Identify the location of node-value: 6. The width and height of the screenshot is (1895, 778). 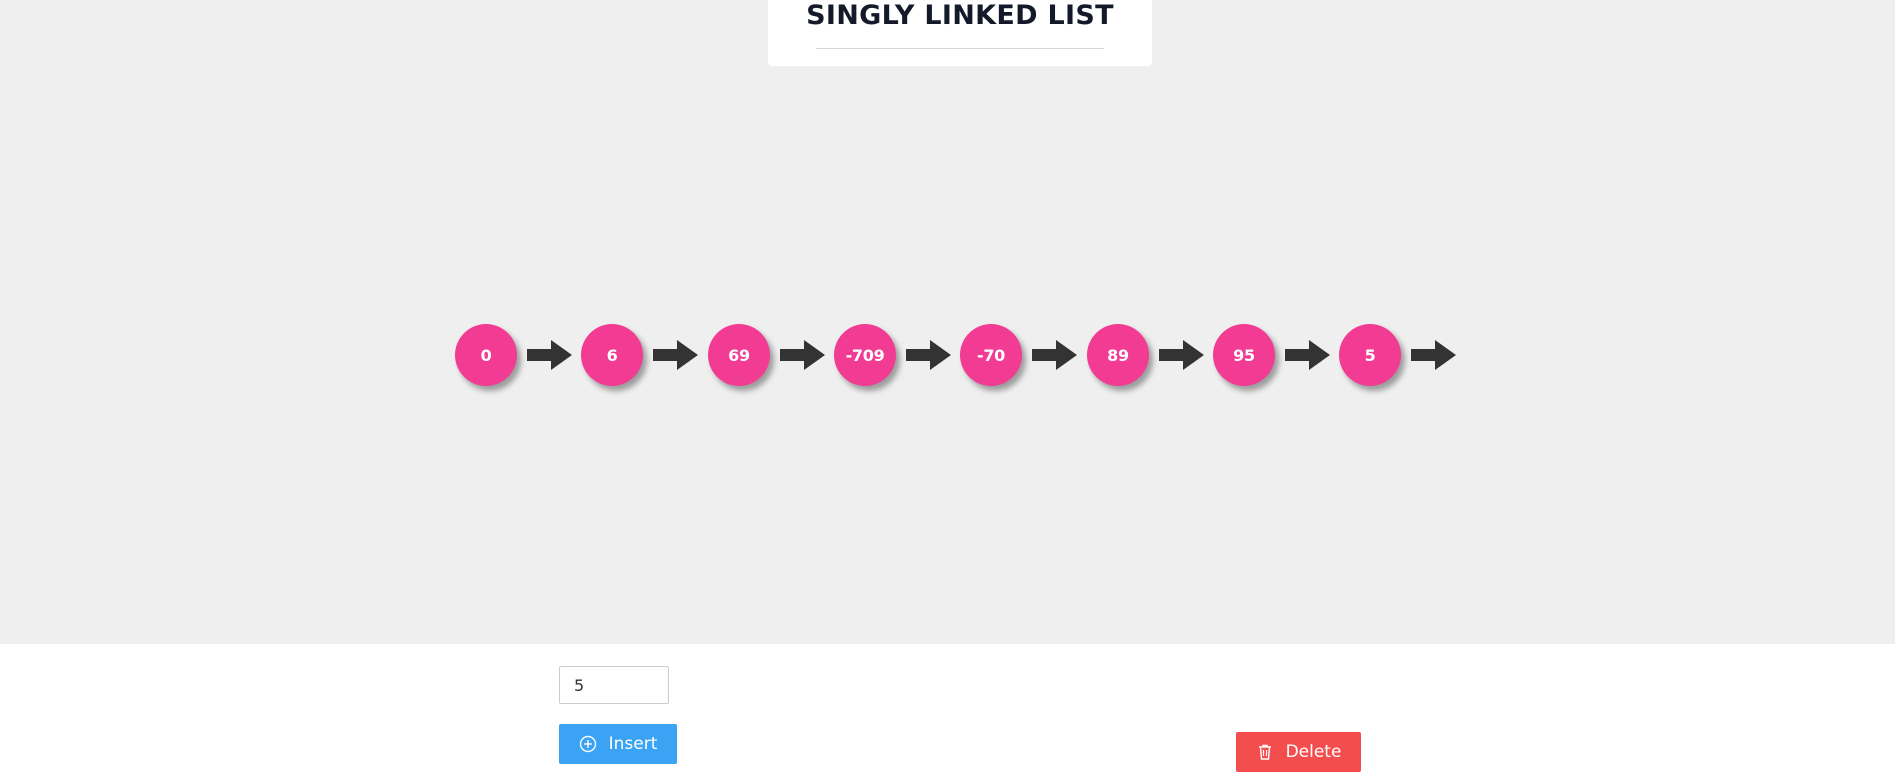
(612, 355).